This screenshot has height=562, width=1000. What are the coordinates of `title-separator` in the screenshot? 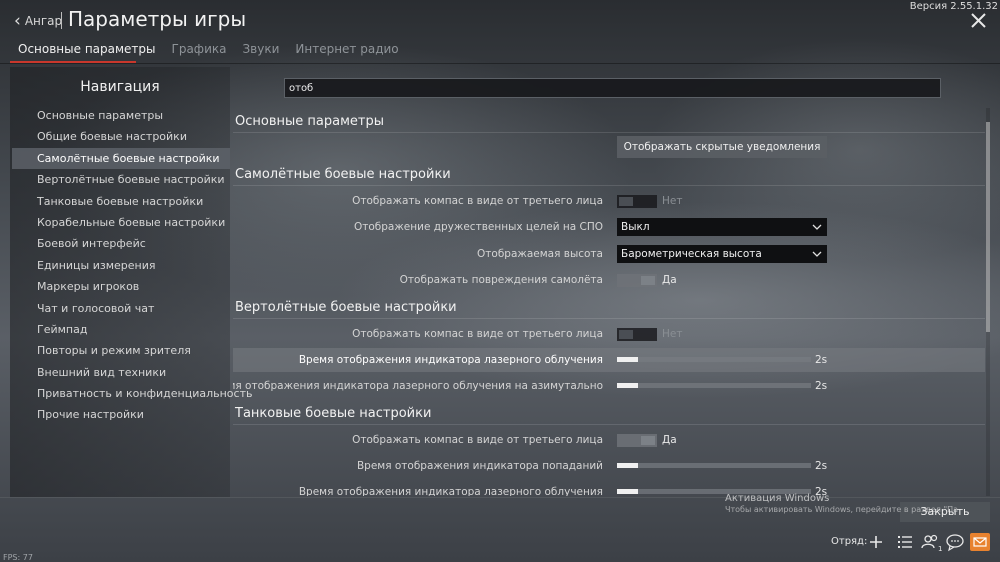 It's located at (61, 20).